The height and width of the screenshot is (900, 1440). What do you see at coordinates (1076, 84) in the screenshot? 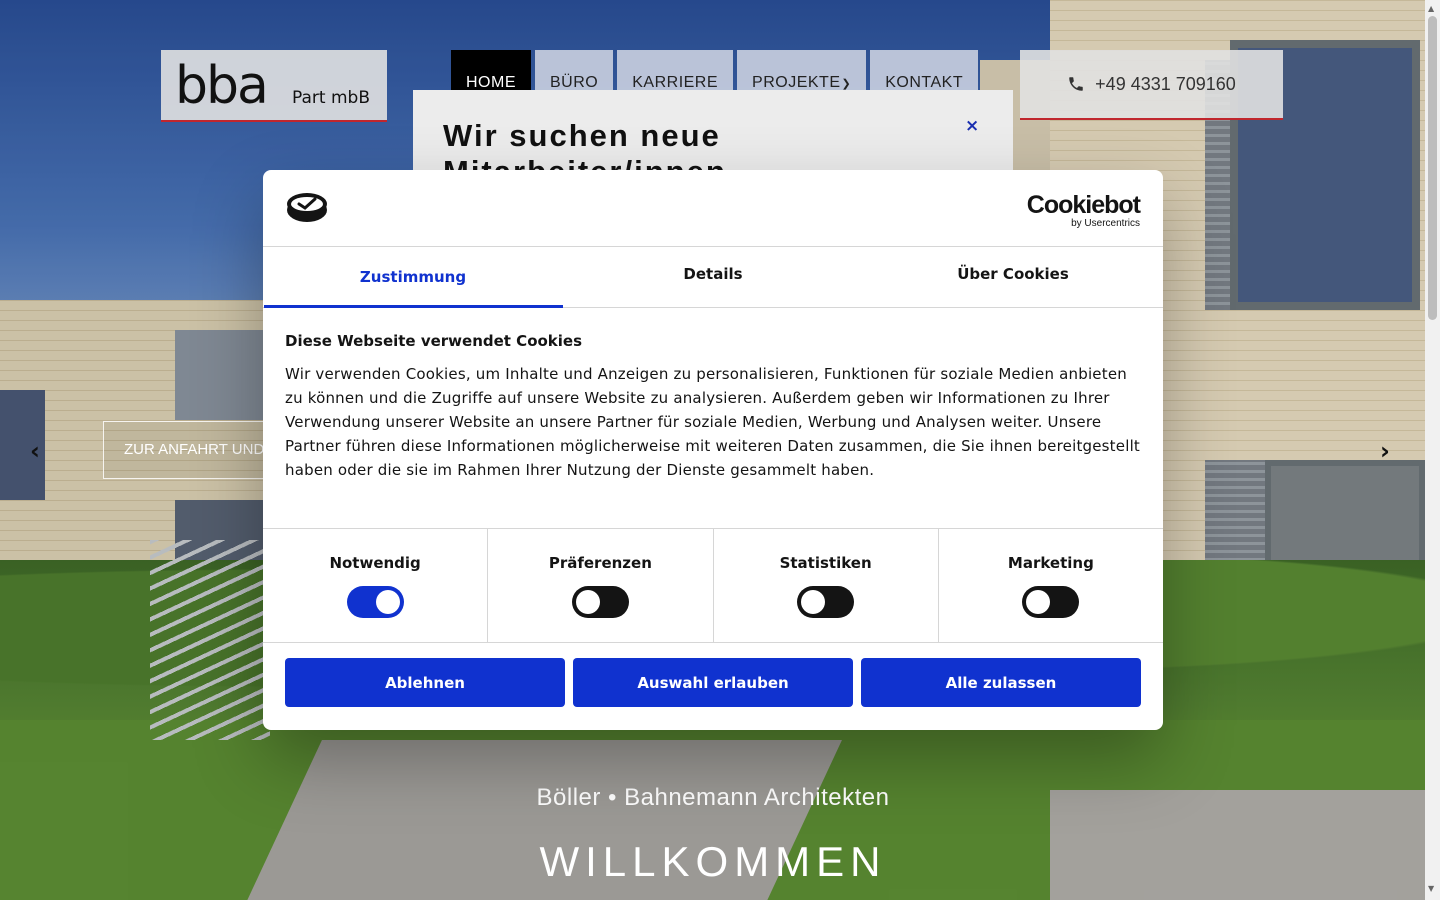
I see `phone-icon` at bounding box center [1076, 84].